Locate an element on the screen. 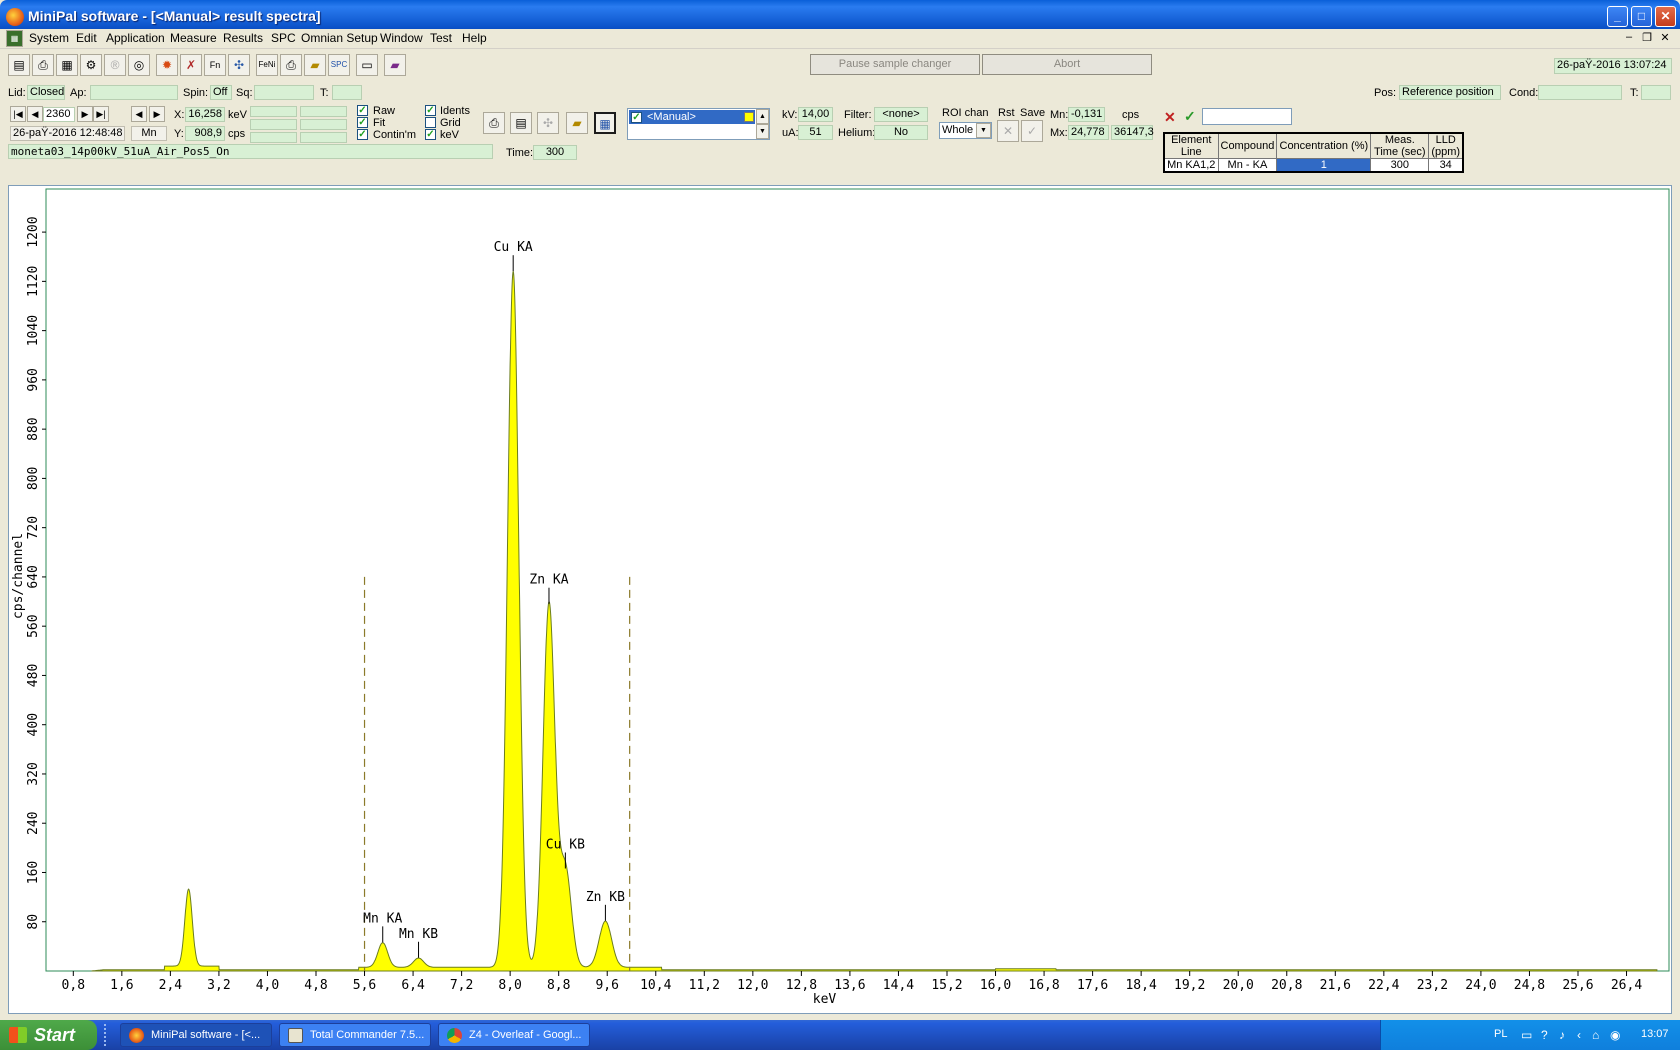  menu-system: System is located at coordinates (49, 38).